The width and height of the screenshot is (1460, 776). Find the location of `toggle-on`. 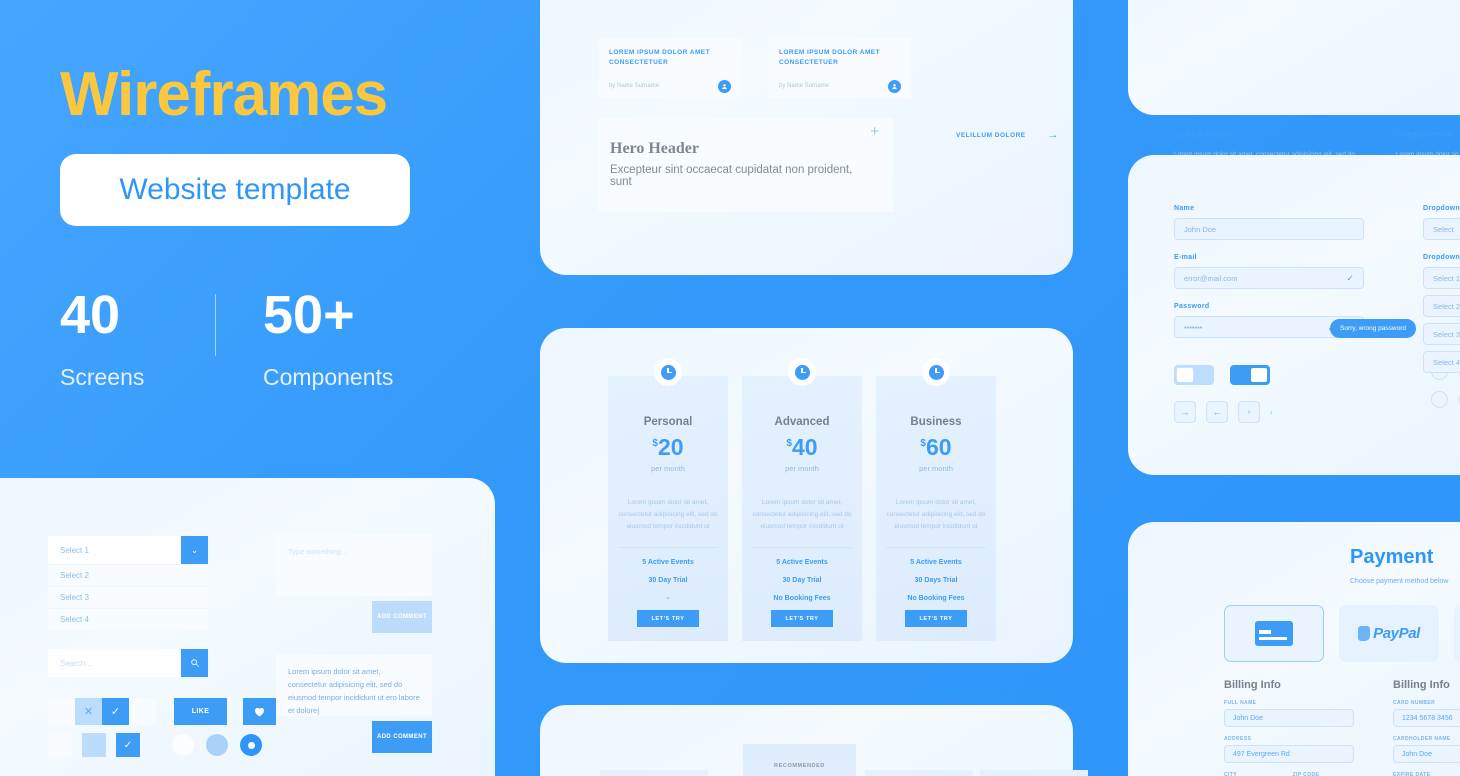

toggle-on is located at coordinates (1250, 375).